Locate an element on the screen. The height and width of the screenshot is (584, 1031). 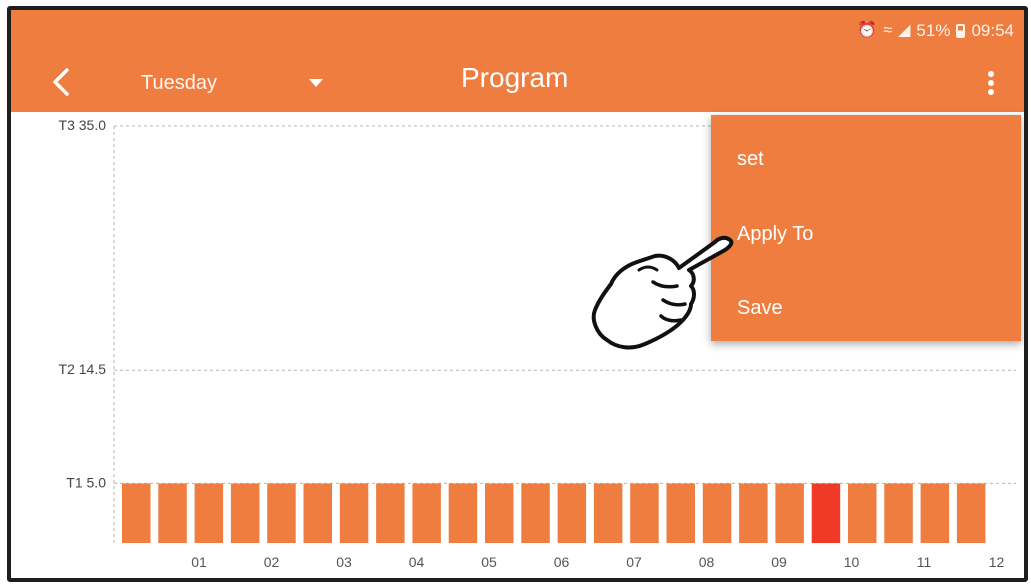
battery-icon is located at coordinates (961, 31).